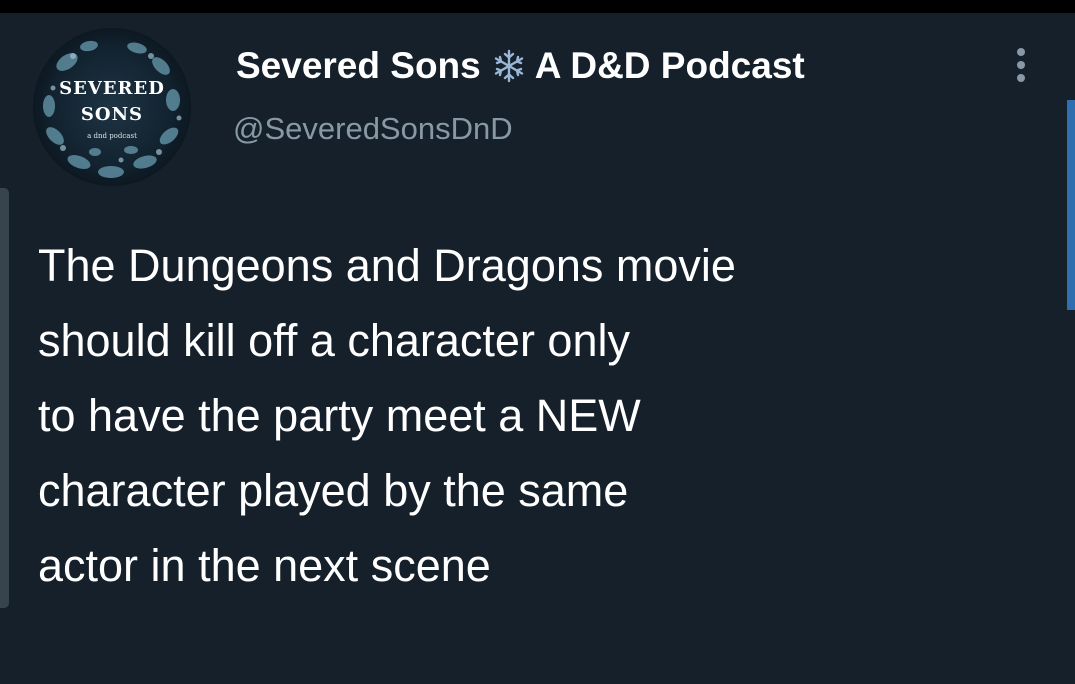  I want to click on author-handle: @SeveredSonsDnD, so click(373, 129).